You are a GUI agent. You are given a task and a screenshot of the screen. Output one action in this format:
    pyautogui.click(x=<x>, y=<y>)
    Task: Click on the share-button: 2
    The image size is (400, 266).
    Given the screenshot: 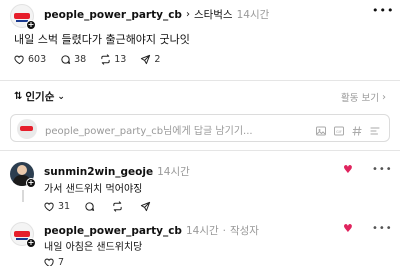 What is the action you would take?
    pyautogui.click(x=150, y=59)
    